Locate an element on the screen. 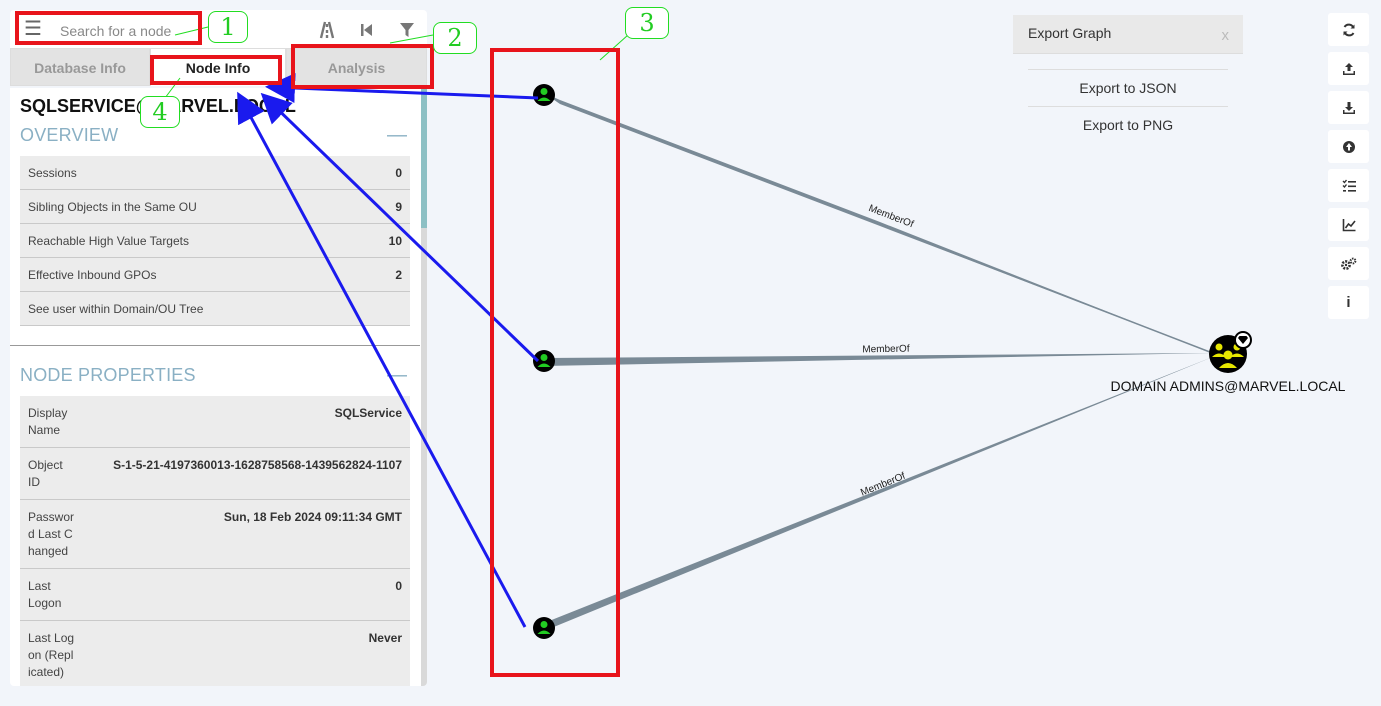 This screenshot has height=706, width=1381. property-row-display-name: Display Name SQLService is located at coordinates (215, 422).